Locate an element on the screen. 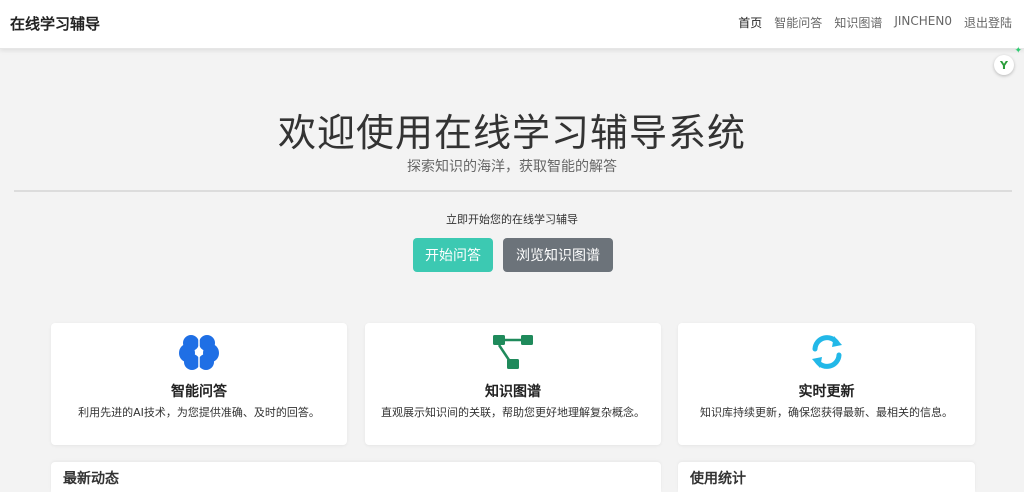 This screenshot has width=1024, height=492. browse-graph-button: 浏览知识图谱 is located at coordinates (558, 255).